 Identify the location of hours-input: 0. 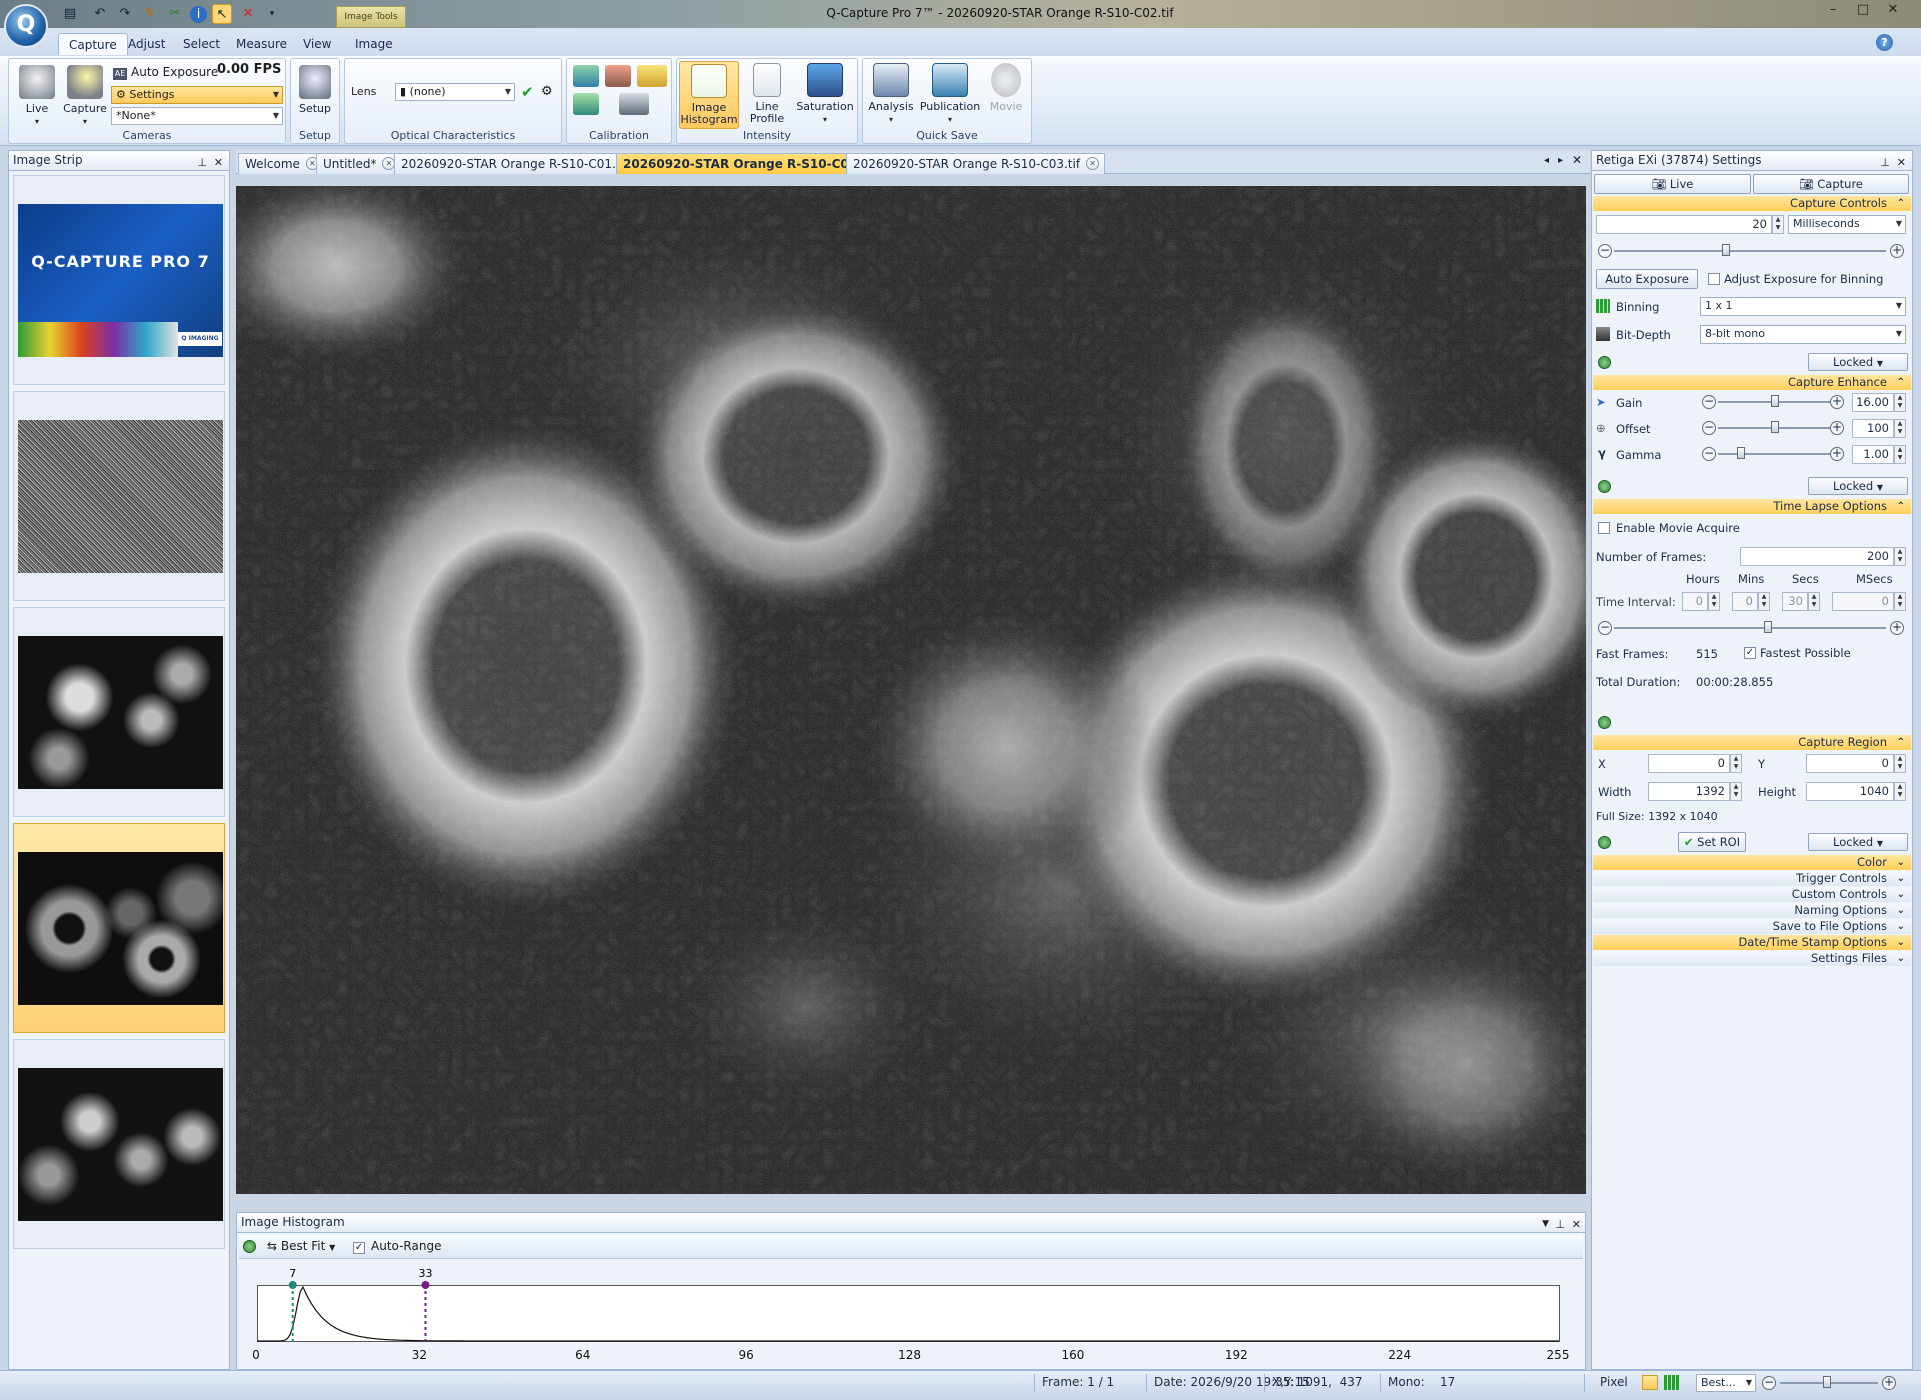
(1695, 601).